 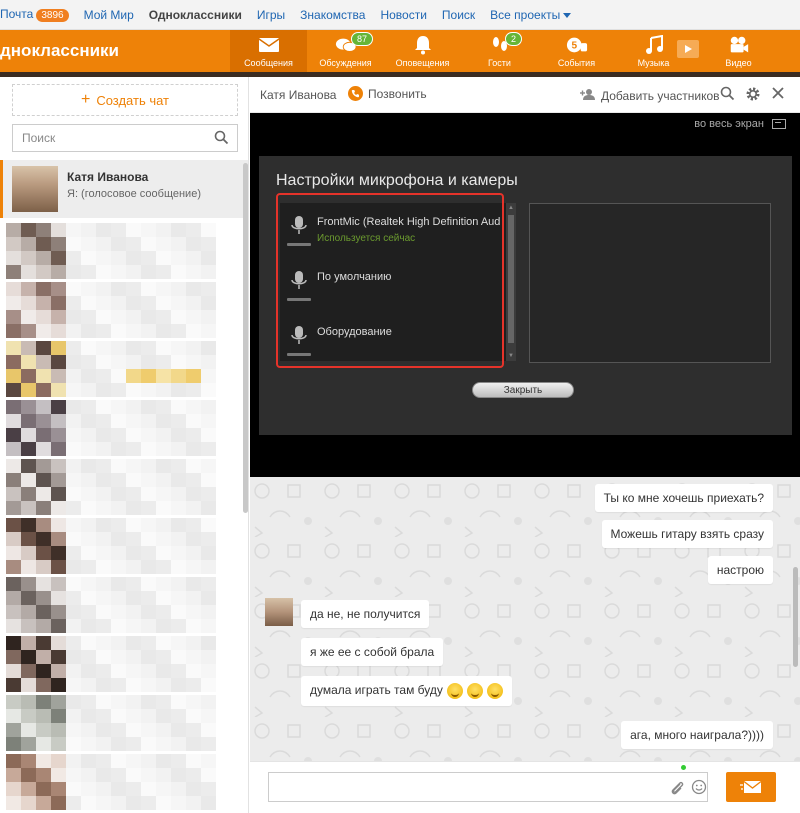 What do you see at coordinates (697, 735) in the screenshot?
I see `message-bubble-outgoing: ага, много наиграла?))))` at bounding box center [697, 735].